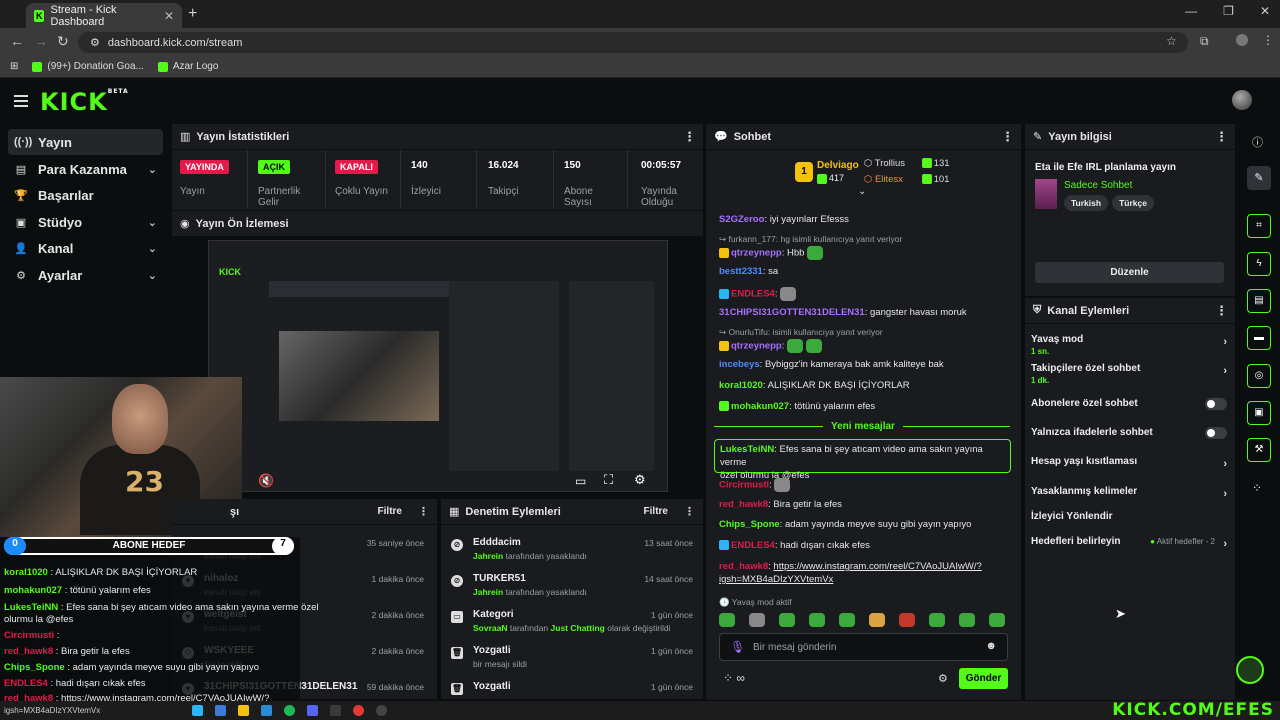 This screenshot has width=1280, height=720. Describe the element at coordinates (1129, 516) in the screenshot. I see `channel-action-izleyici-yonlendir: İzleyici Yönlendir` at that location.